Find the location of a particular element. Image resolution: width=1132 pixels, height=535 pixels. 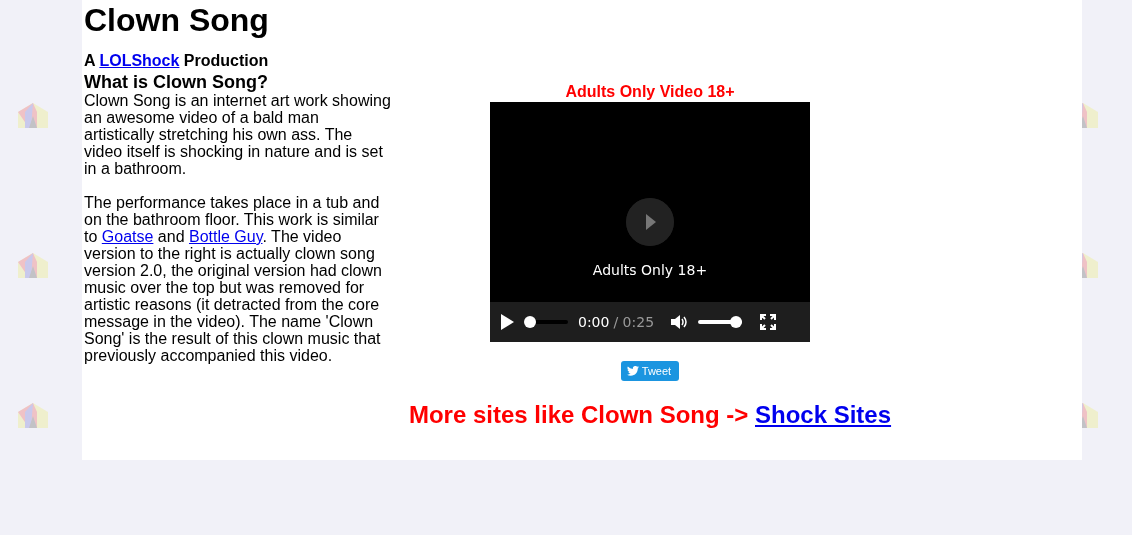

bird-icon is located at coordinates (632, 371).